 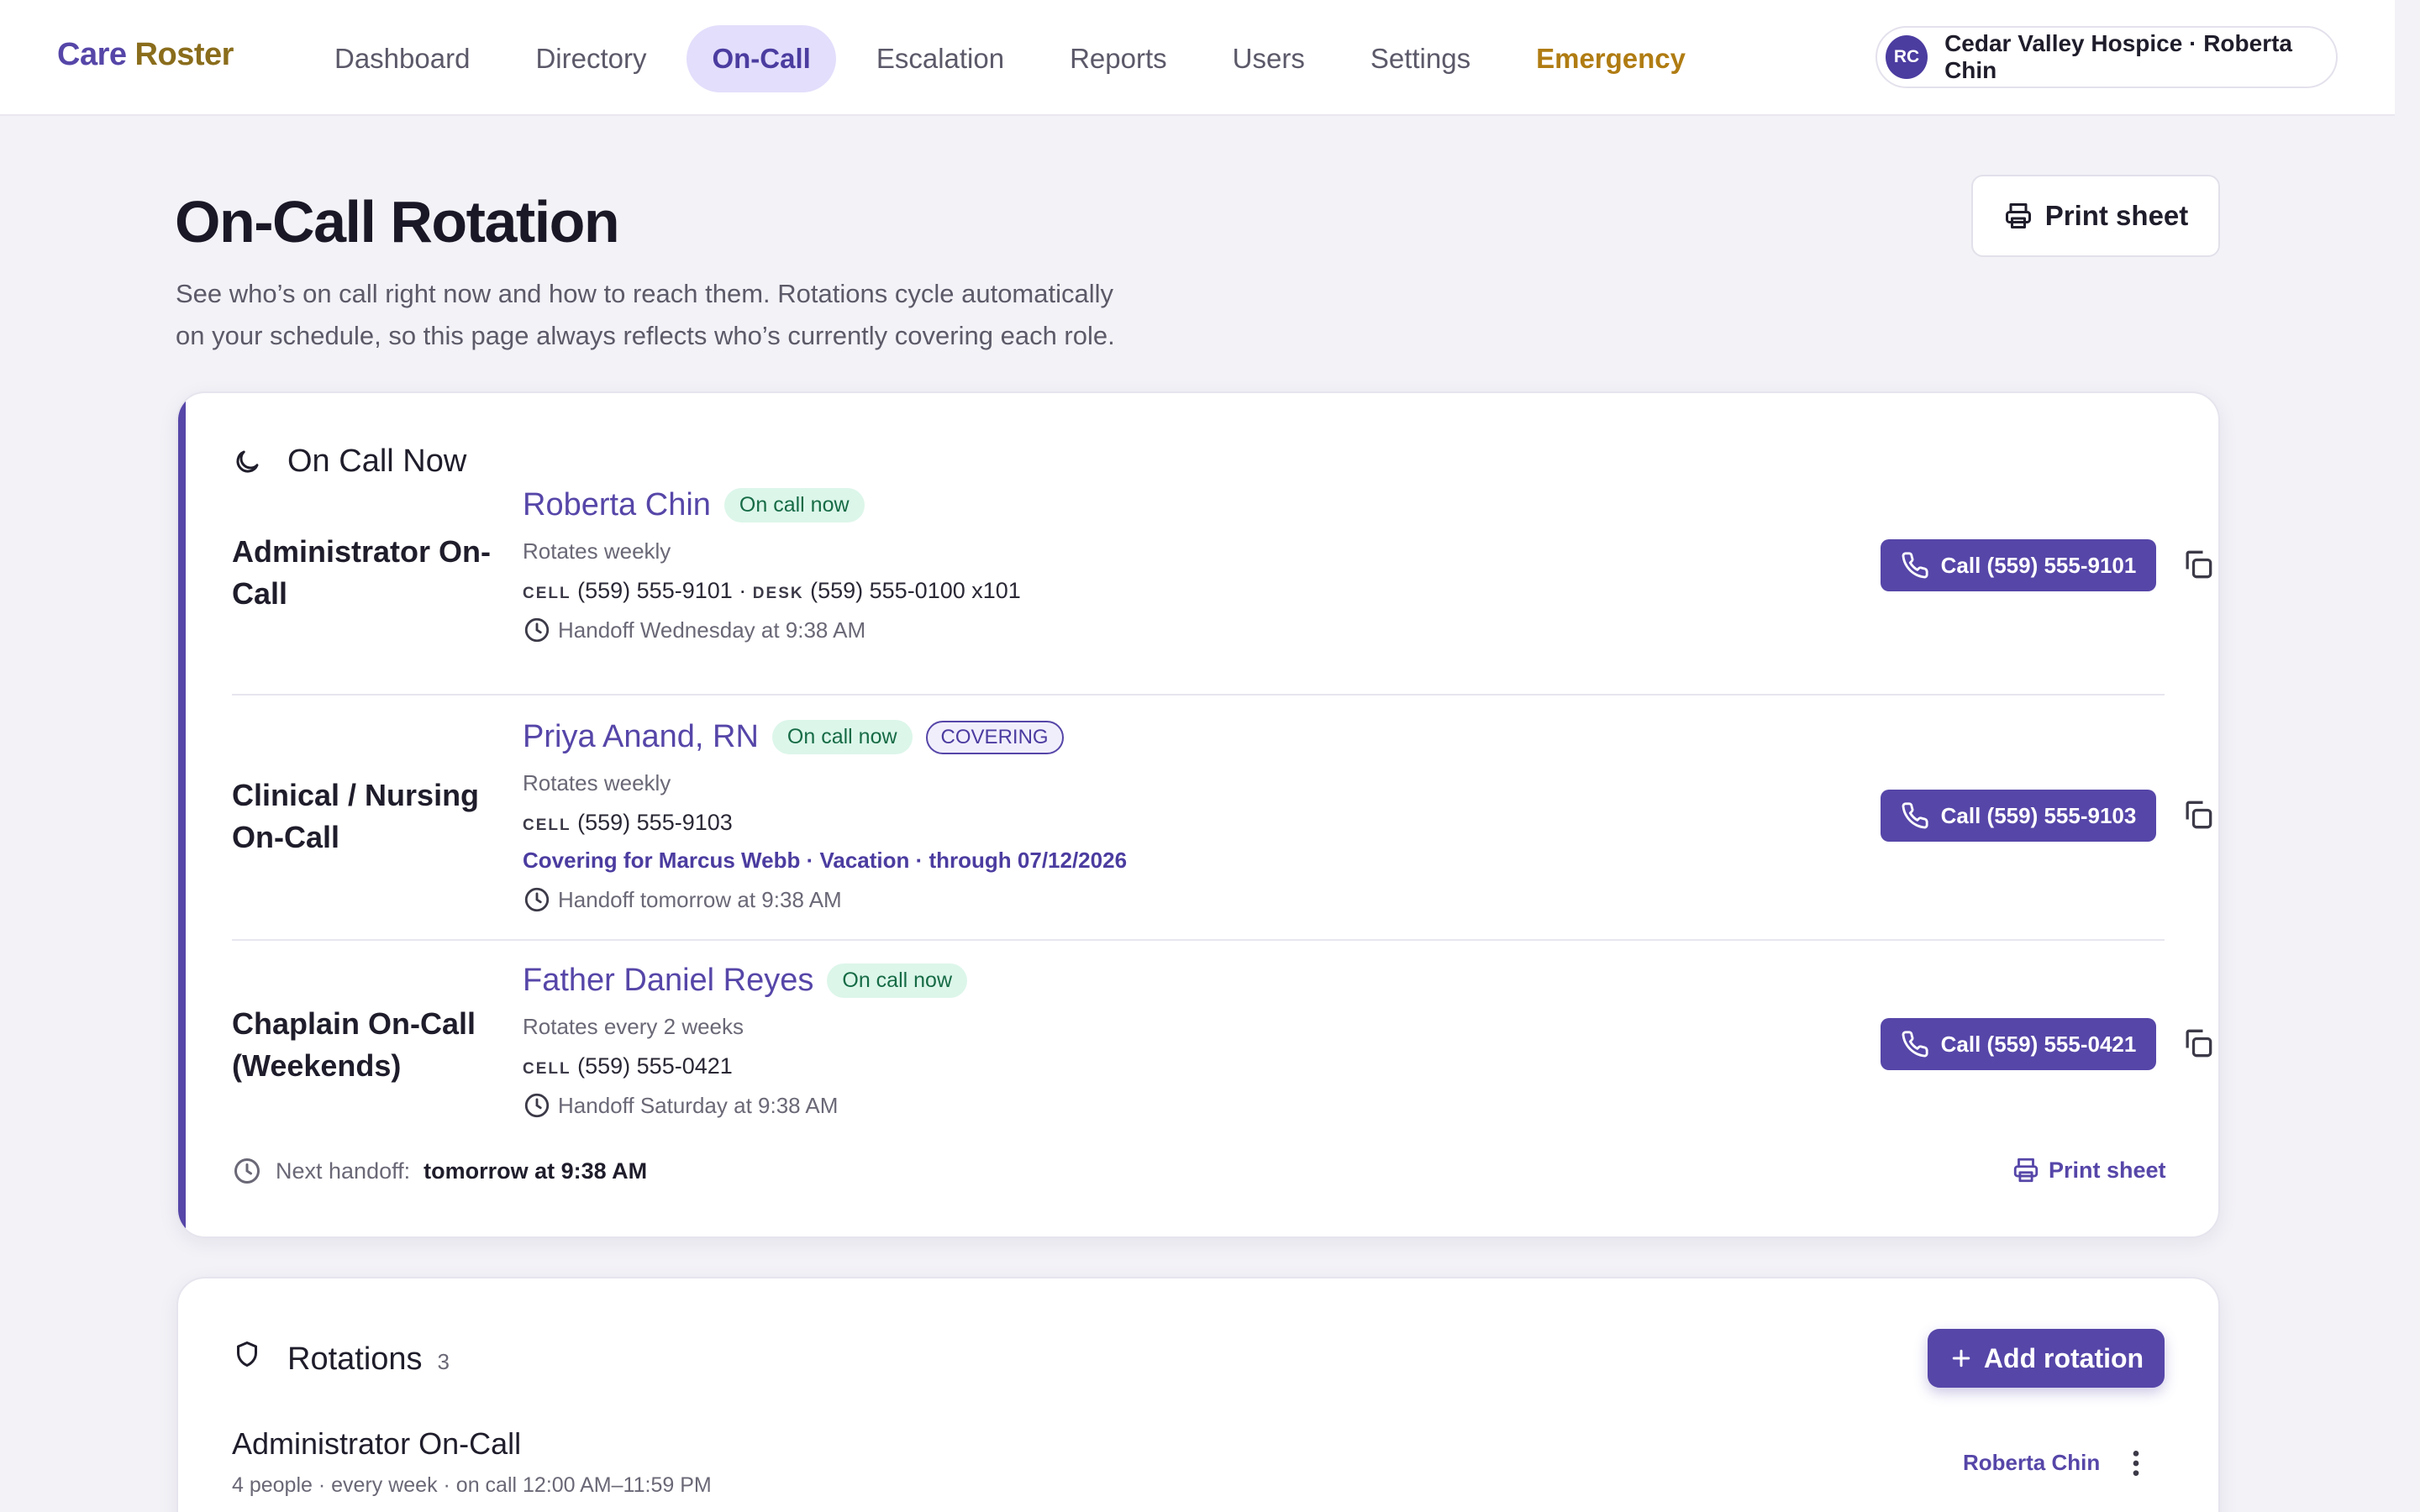 What do you see at coordinates (536, 1171) in the screenshot?
I see `next-handoff-value: tomorrow at 9:38 AM` at bounding box center [536, 1171].